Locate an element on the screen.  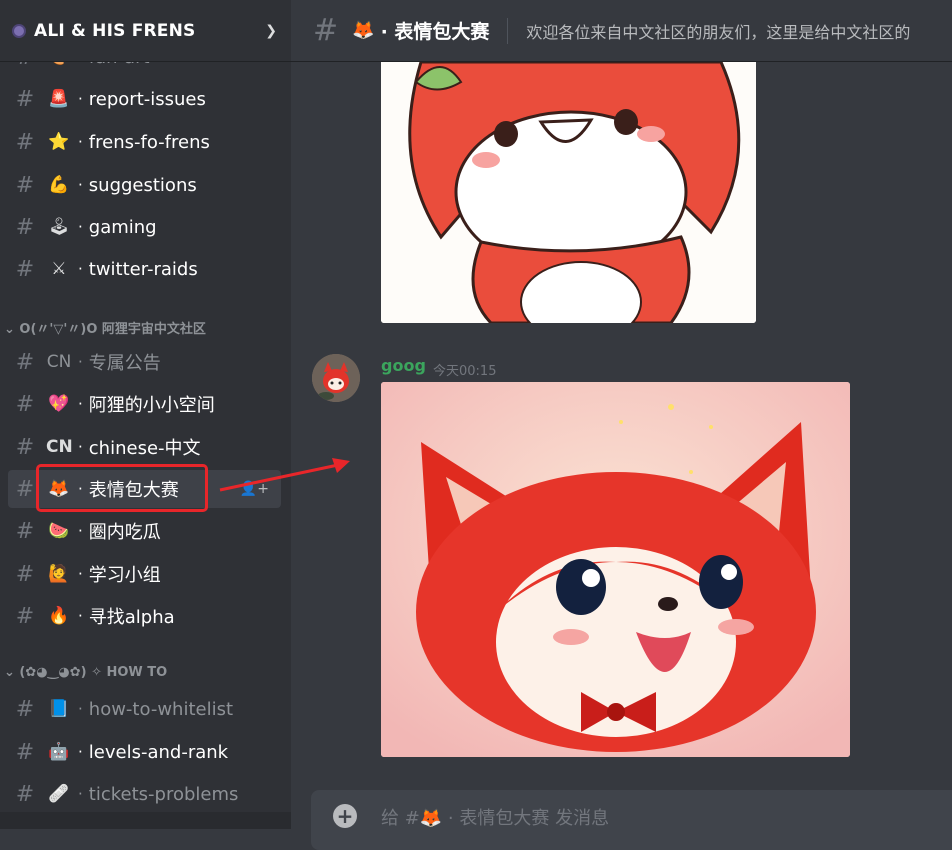
channel-label: 专属公告 is located at coordinates (124, 363).